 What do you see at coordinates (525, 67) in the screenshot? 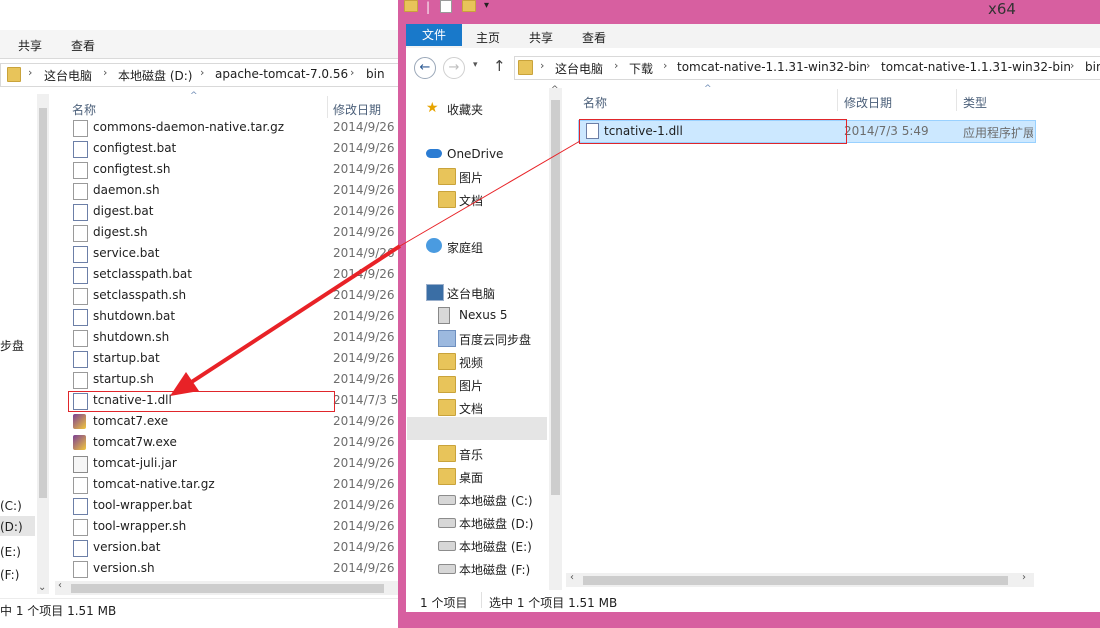
I see `folder-icon` at bounding box center [525, 67].